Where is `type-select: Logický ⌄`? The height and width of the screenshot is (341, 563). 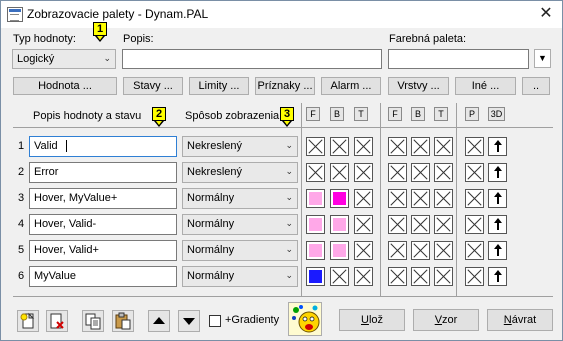 type-select: Logický ⌄ is located at coordinates (64, 59).